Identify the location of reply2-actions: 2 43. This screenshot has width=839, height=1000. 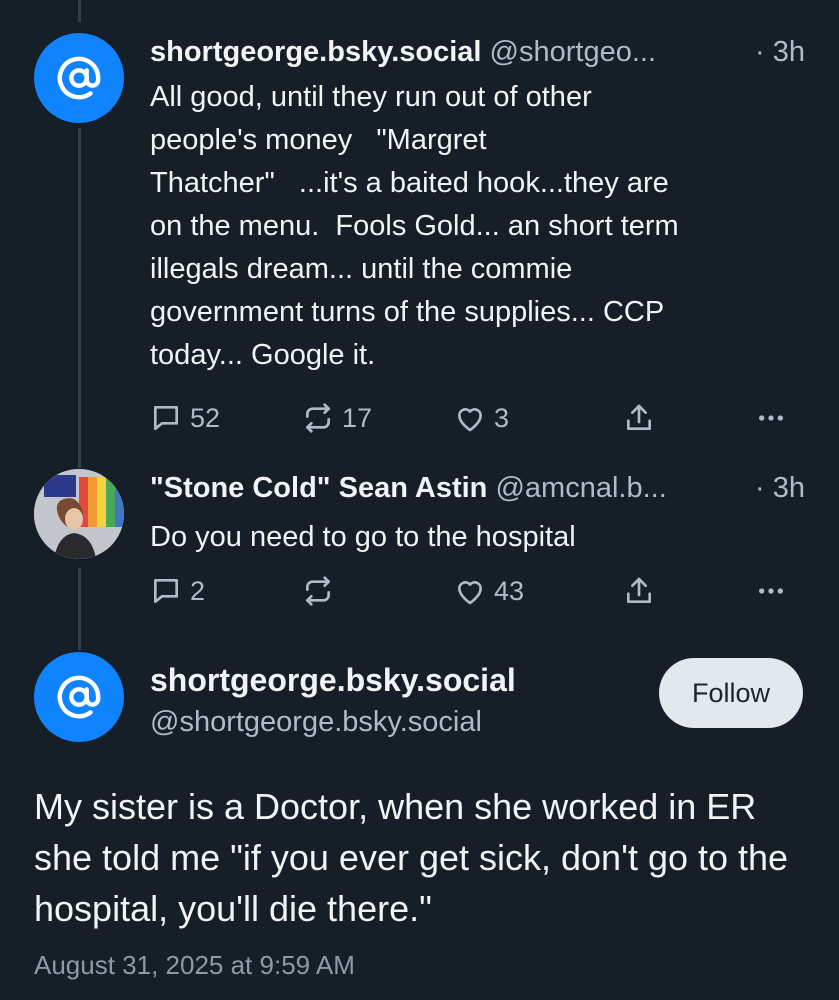
(477, 597).